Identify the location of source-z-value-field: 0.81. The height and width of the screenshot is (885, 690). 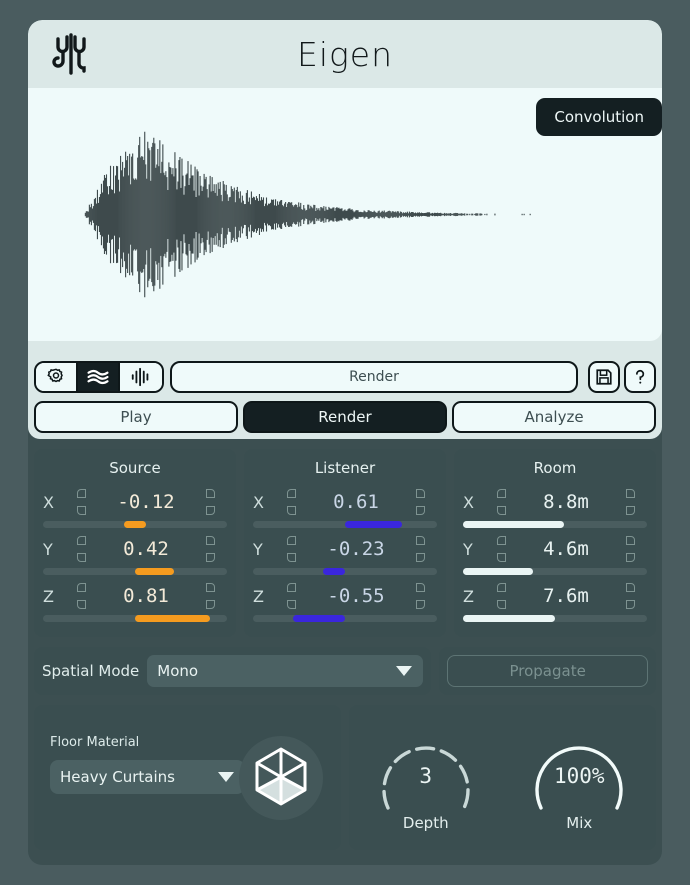
(146, 596).